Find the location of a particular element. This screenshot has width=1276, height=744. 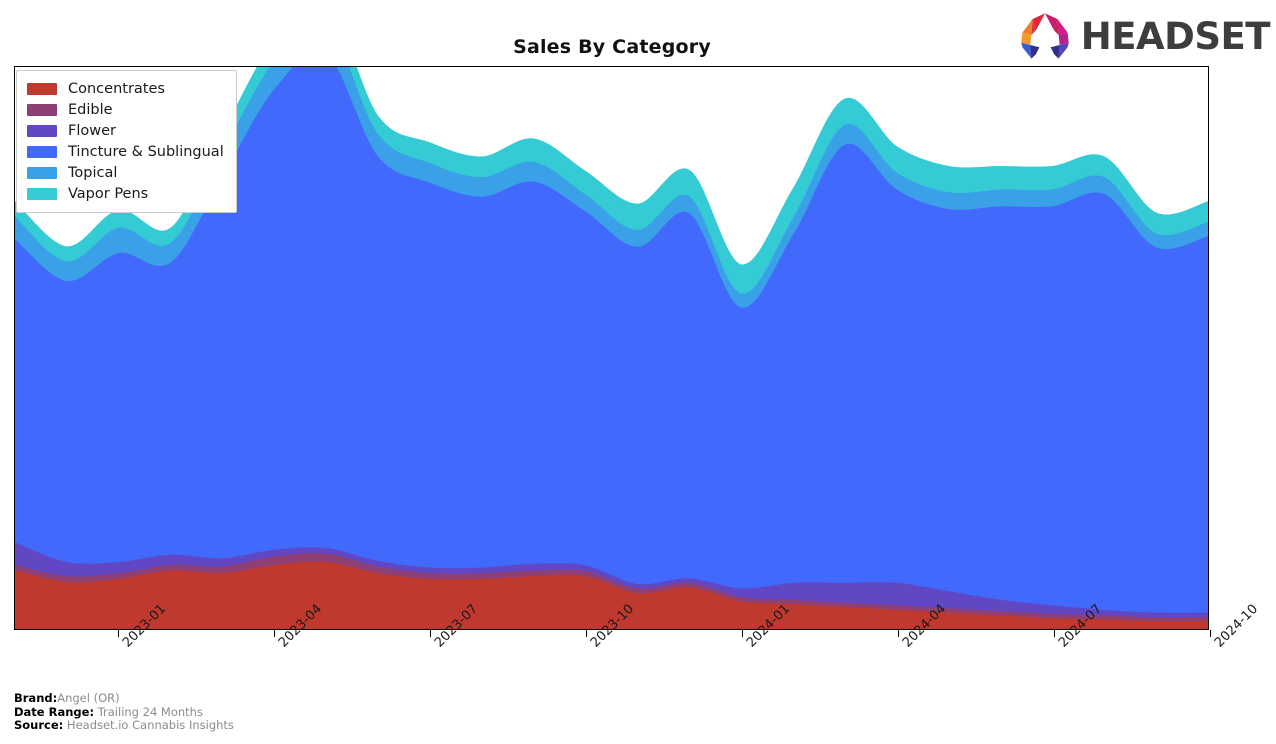

legend-item: Concentrates is located at coordinates (125, 88).